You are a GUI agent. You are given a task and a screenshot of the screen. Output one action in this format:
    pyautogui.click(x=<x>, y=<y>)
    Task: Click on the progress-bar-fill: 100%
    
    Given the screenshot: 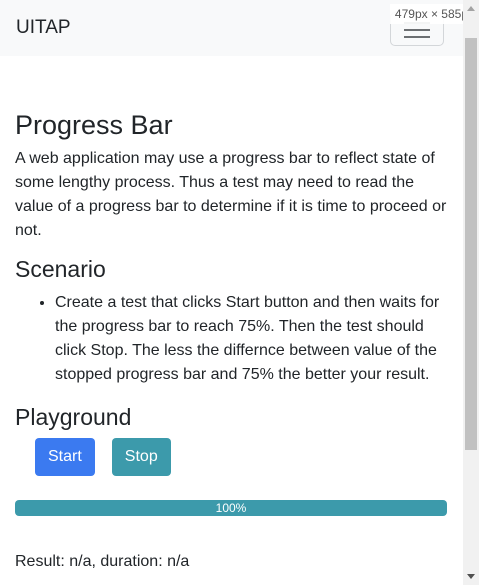 What is the action you would take?
    pyautogui.click(x=231, y=508)
    